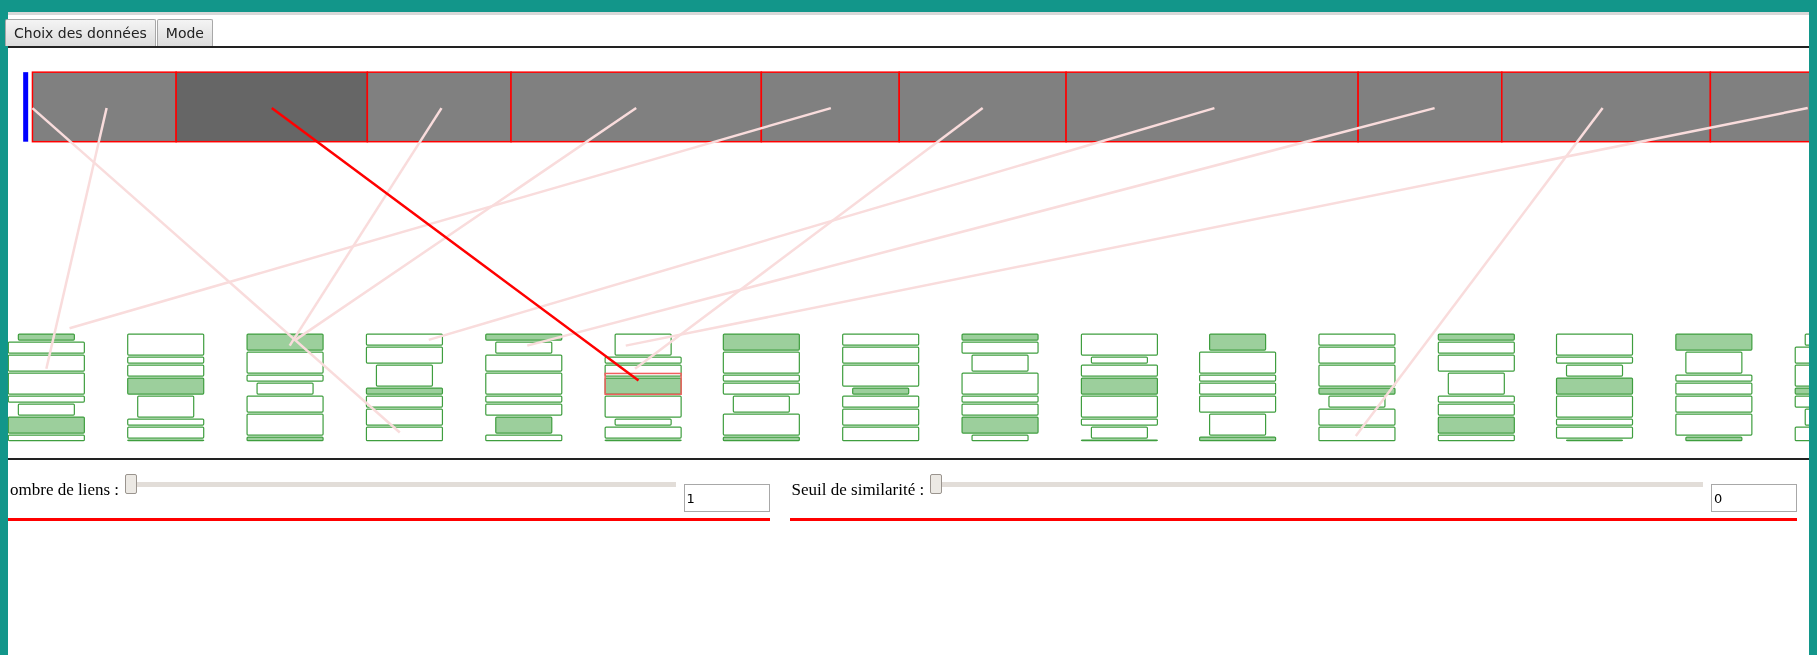 This screenshot has height=655, width=1817. I want to click on slider-label: Seuil de similarité :, so click(858, 490).